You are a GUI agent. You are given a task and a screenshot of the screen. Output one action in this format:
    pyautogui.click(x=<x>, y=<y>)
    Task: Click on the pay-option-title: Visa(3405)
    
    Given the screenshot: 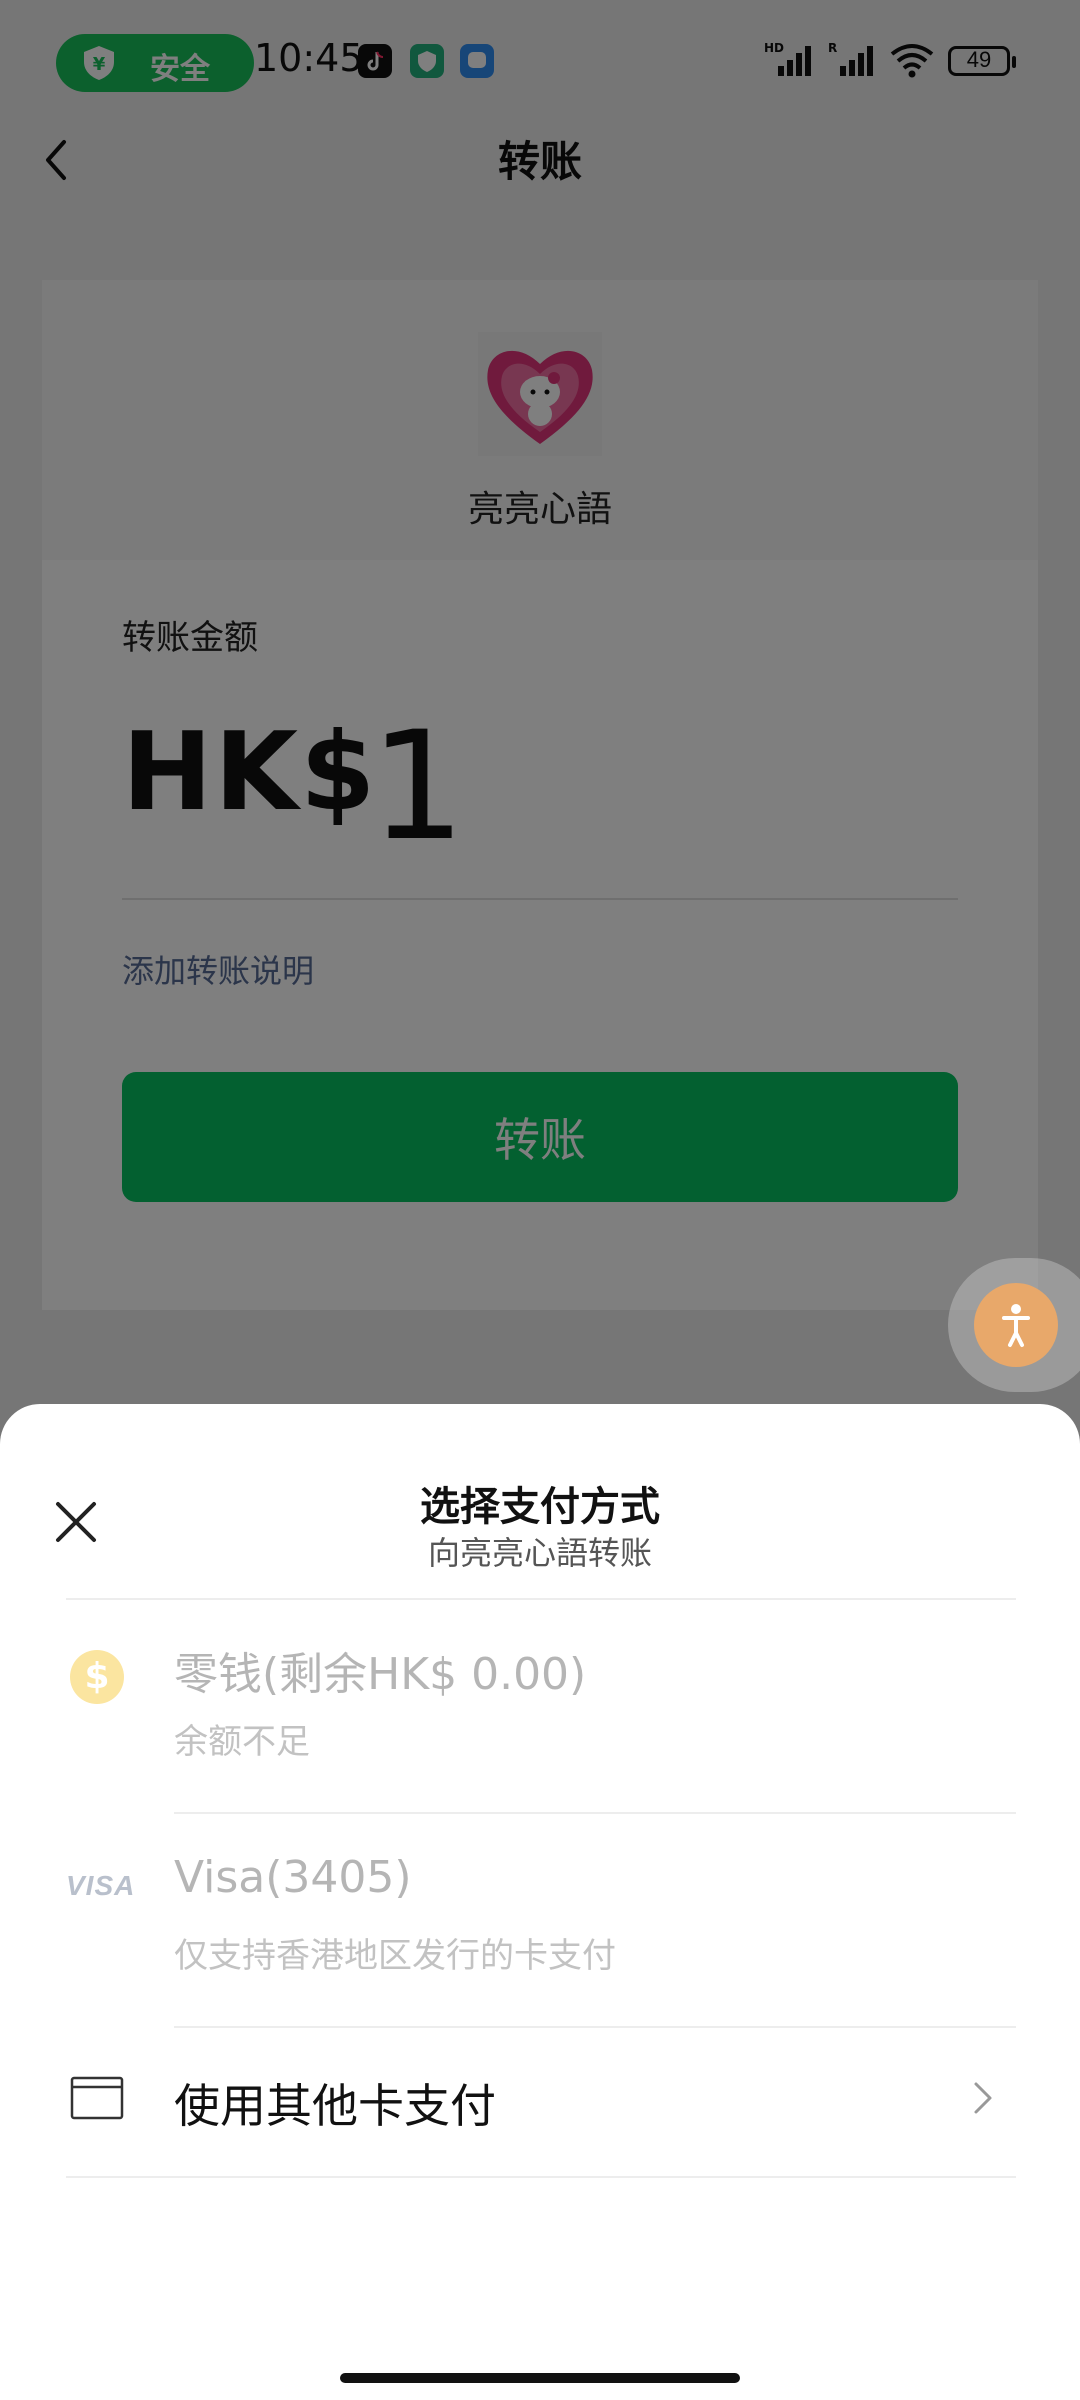 What is the action you would take?
    pyautogui.click(x=293, y=1877)
    